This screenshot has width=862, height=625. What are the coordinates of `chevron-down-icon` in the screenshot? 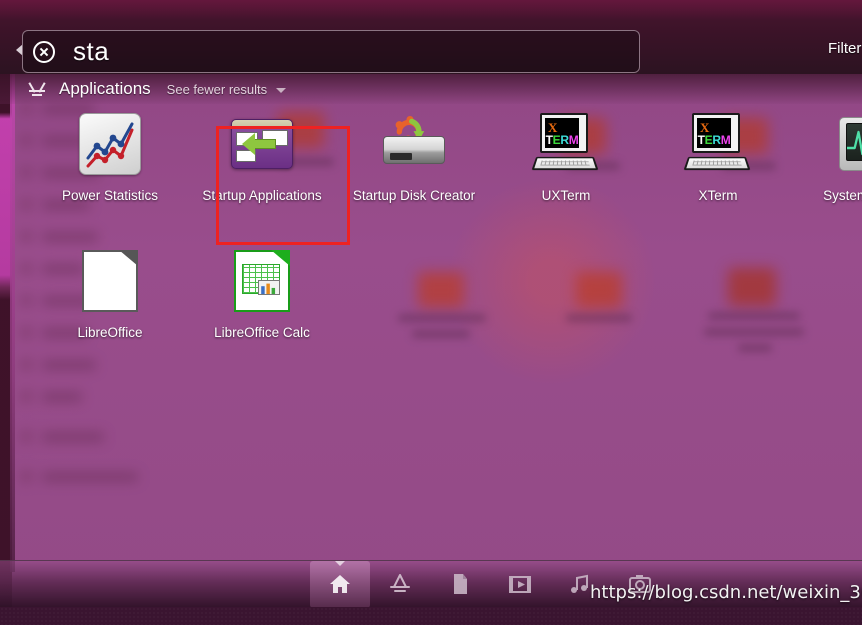 It's located at (281, 90).